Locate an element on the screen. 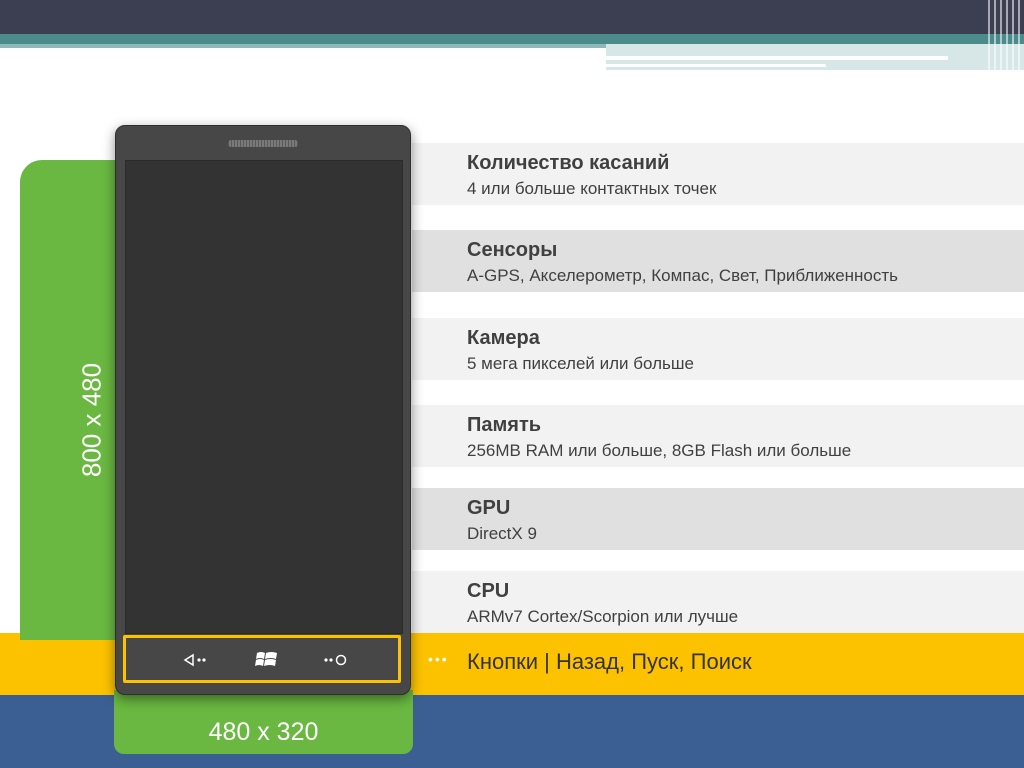 The image size is (1024, 768). start-button is located at coordinates (267, 658).